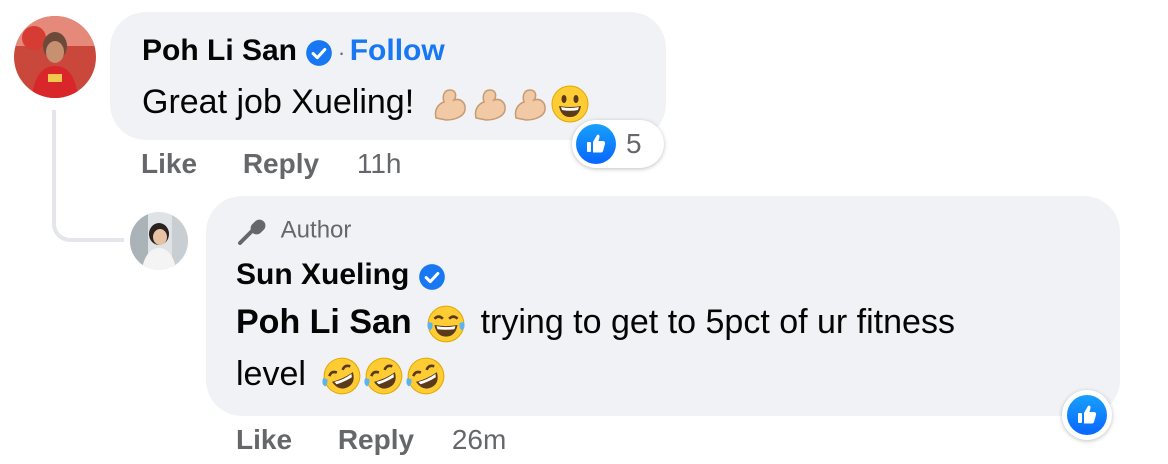 This screenshot has height=464, width=1168. What do you see at coordinates (570, 104) in the screenshot?
I see `grinning-face-icon` at bounding box center [570, 104].